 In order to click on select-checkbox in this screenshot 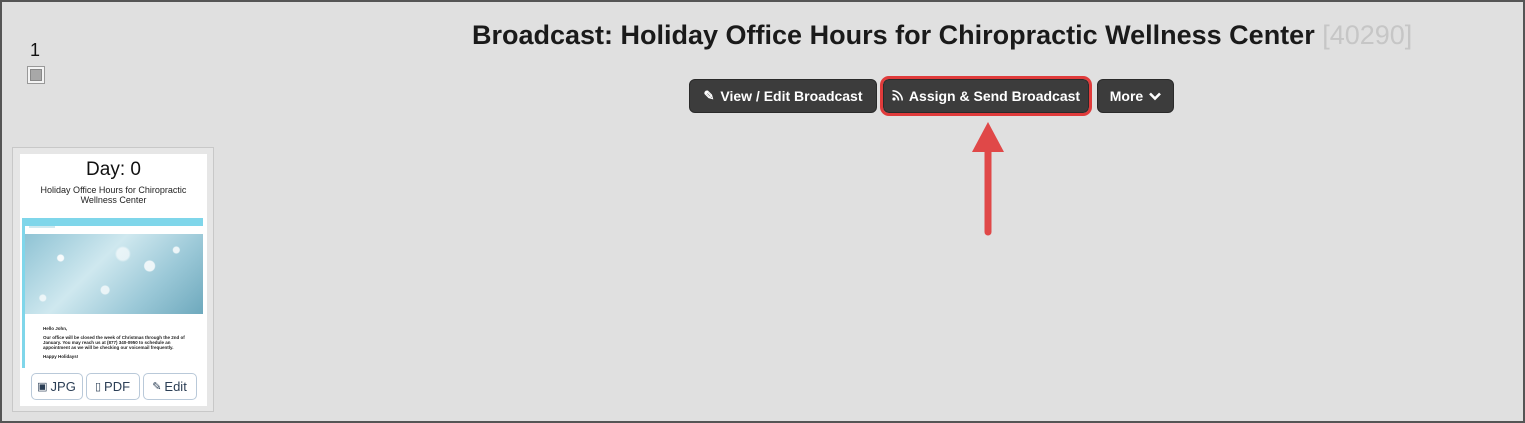, I will do `click(36, 75)`.